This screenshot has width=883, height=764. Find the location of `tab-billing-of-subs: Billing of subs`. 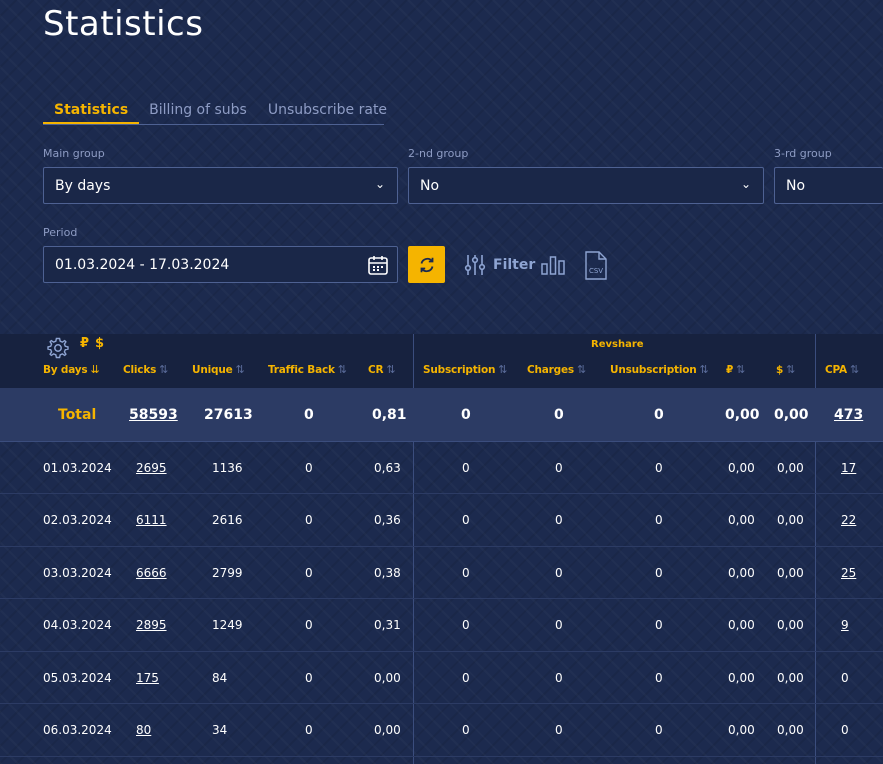

tab-billing-of-subs: Billing of subs is located at coordinates (198, 112).